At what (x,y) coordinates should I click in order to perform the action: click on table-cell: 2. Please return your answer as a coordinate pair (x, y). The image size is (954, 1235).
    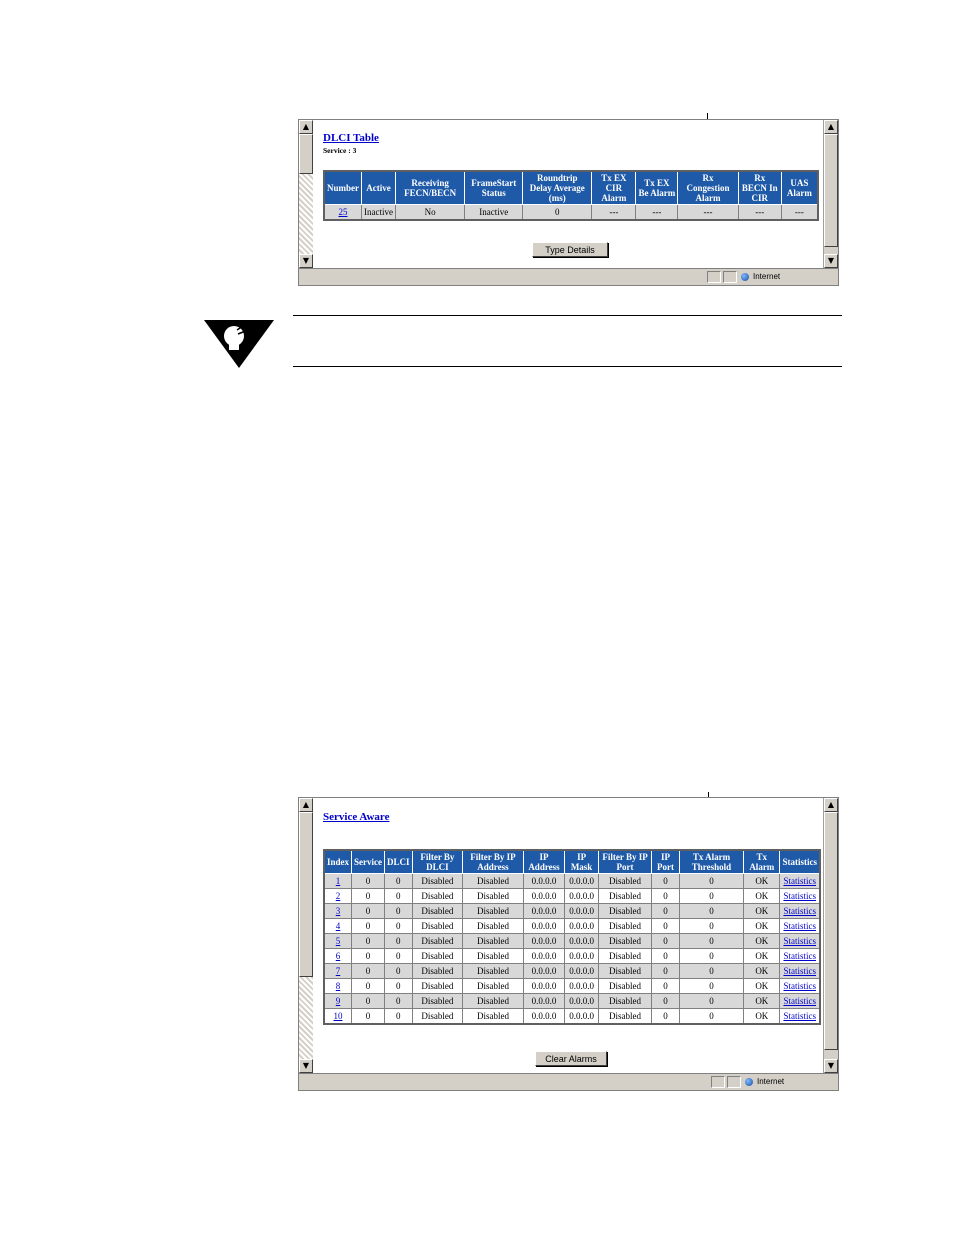
    Looking at the image, I should click on (338, 896).